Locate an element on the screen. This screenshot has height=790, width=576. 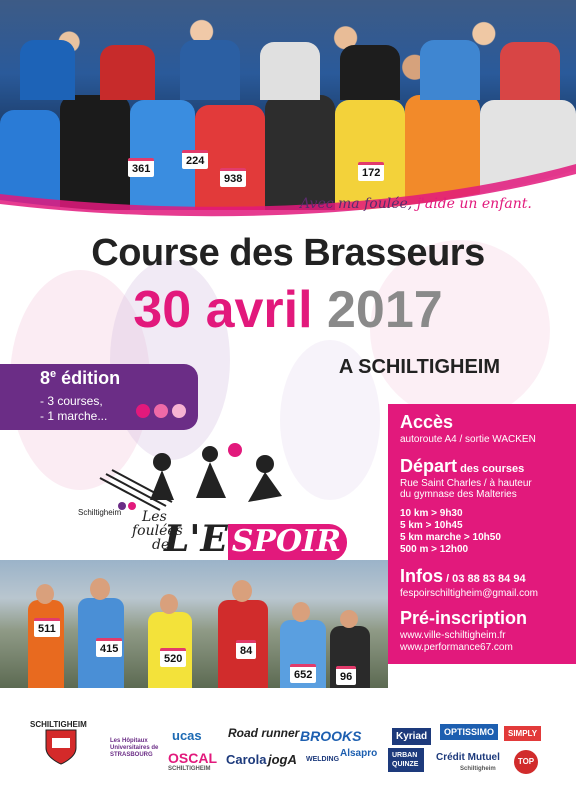
acces-title: Accès is located at coordinates (427, 422).